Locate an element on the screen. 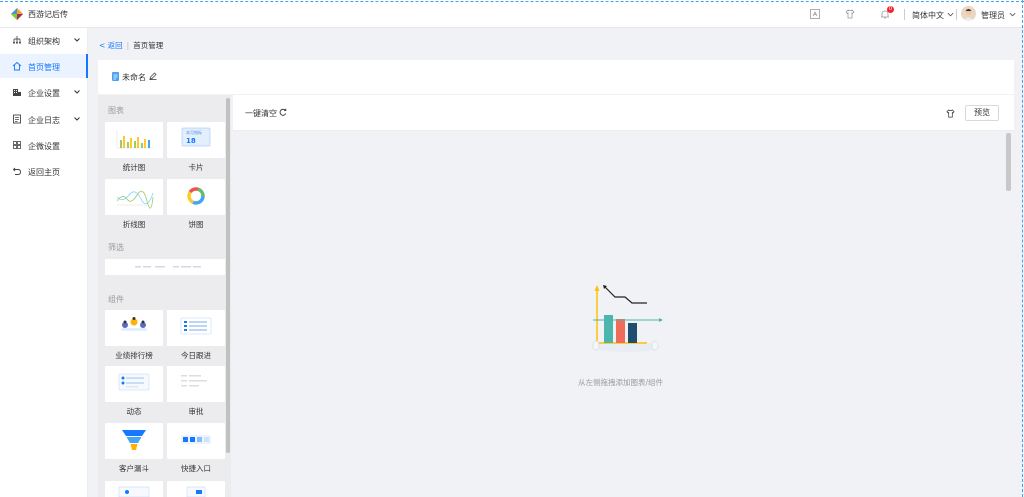 This screenshot has height=497, width=1024. back-link: < 返回 is located at coordinates (111, 45).